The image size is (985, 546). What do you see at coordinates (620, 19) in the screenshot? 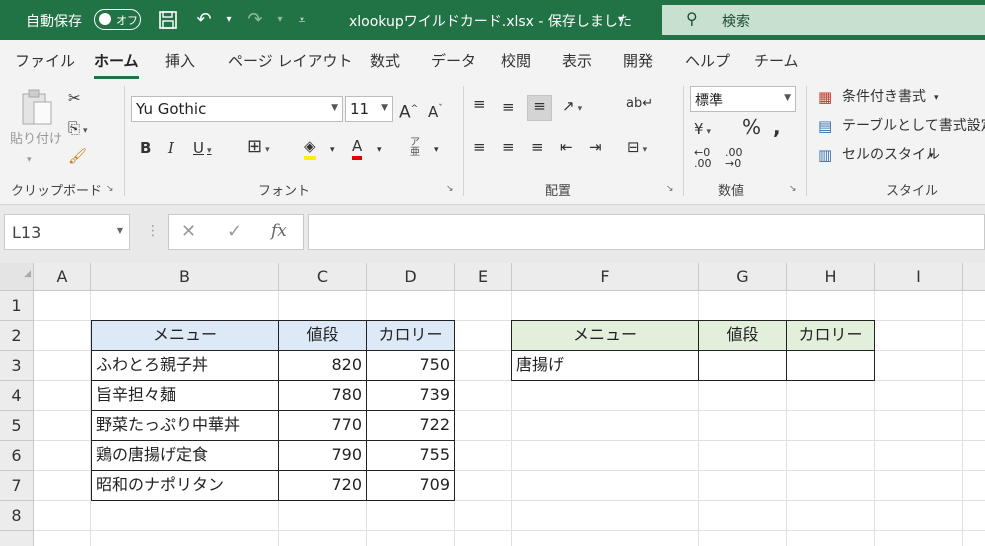
I see `title-dropdown-icon: ▾` at bounding box center [620, 19].